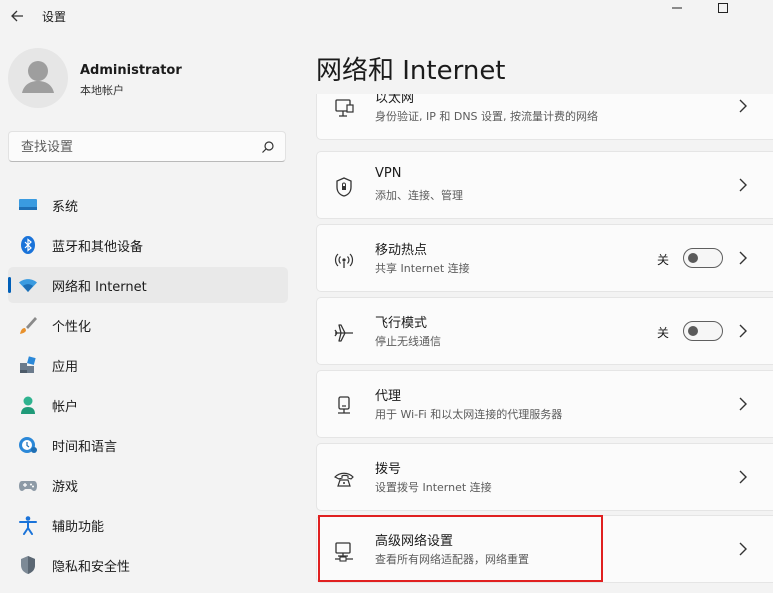 The width and height of the screenshot is (773, 593). I want to click on card-description: 停止无线通信, so click(408, 341).